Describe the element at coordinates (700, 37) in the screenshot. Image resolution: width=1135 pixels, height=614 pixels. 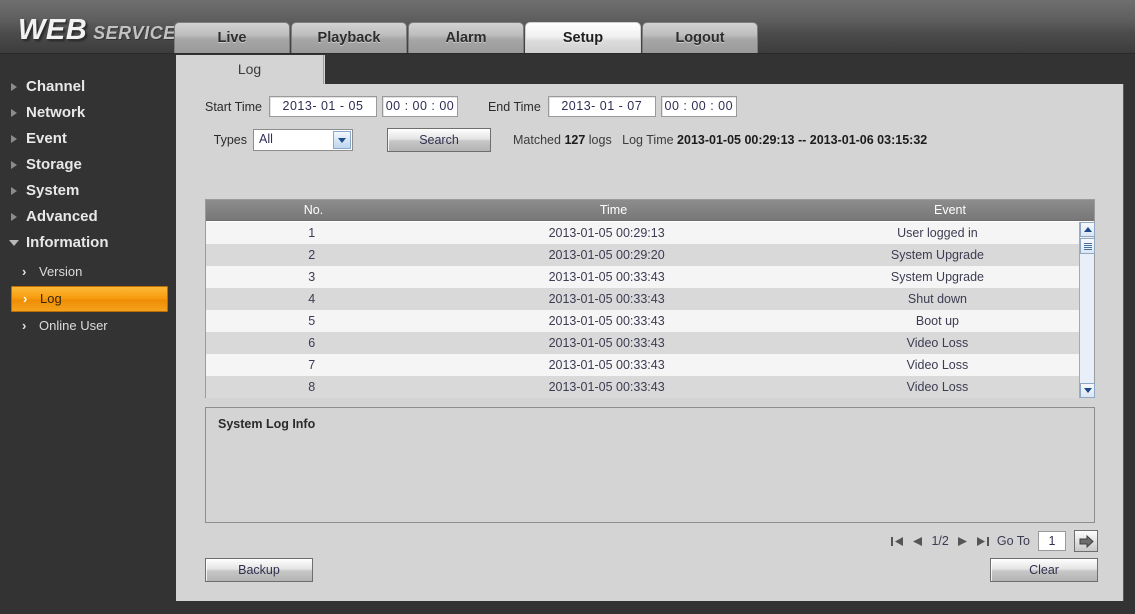
I see `nav-tab-logout: Logout` at that location.